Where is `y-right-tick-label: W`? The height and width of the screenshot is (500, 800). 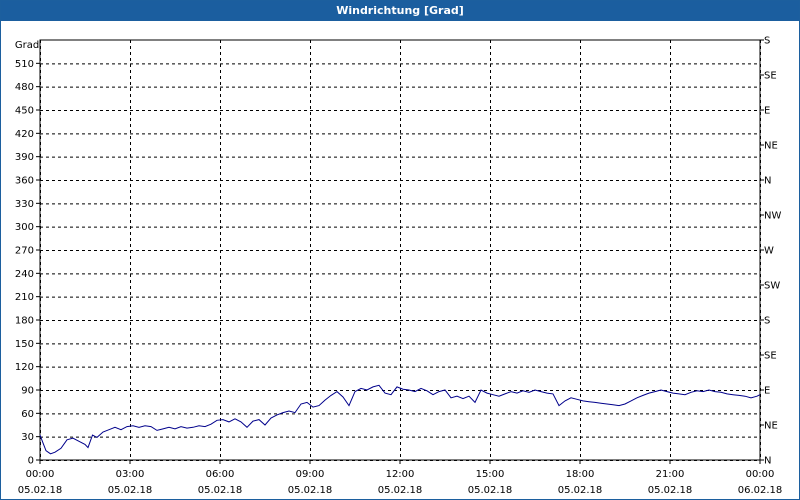
y-right-tick-label: W is located at coordinates (769, 251).